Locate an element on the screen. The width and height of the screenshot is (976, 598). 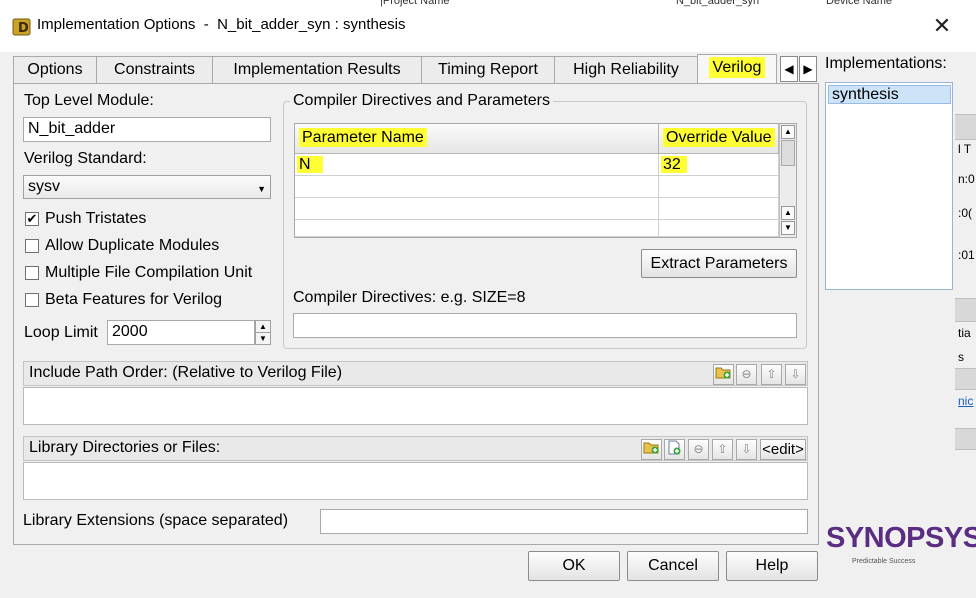
override-value-cell-text: 32 is located at coordinates (674, 164).